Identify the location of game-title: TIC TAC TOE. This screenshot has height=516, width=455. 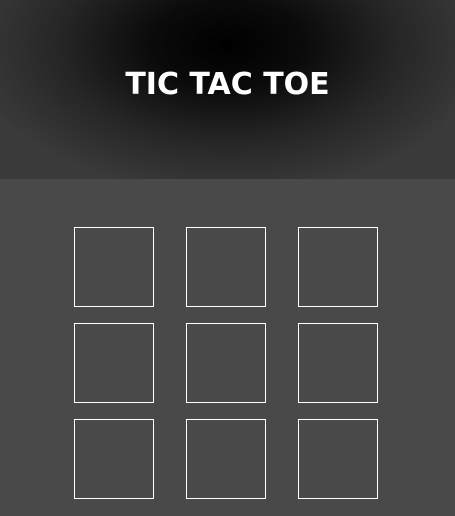
(227, 84).